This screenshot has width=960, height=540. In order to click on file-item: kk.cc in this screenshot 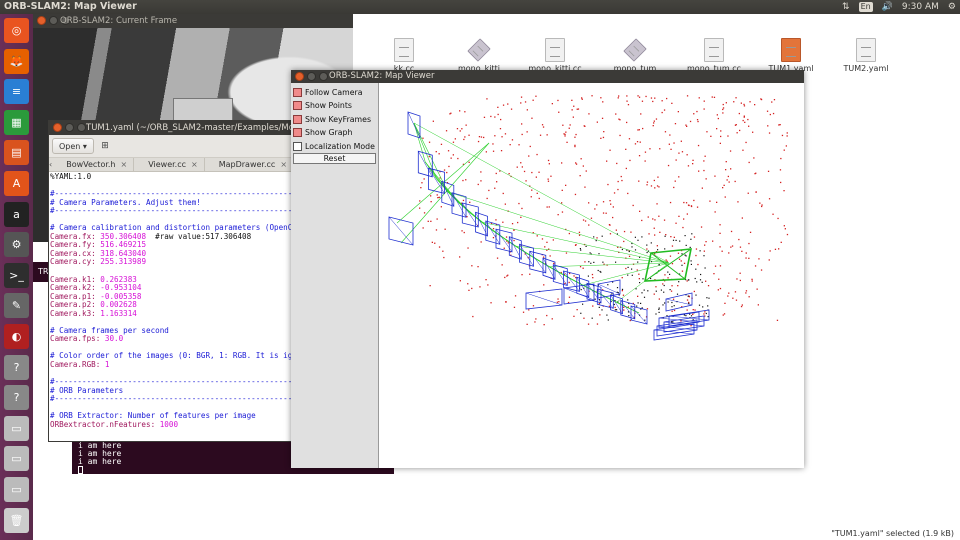, I will do `click(404, 55)`.